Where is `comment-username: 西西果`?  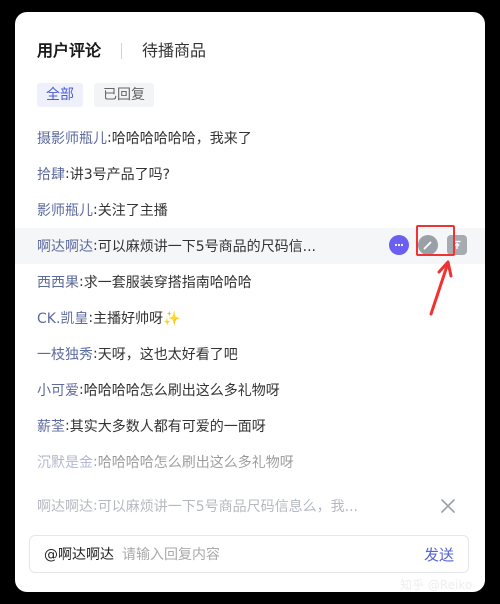
comment-username: 西西果 is located at coordinates (58, 283).